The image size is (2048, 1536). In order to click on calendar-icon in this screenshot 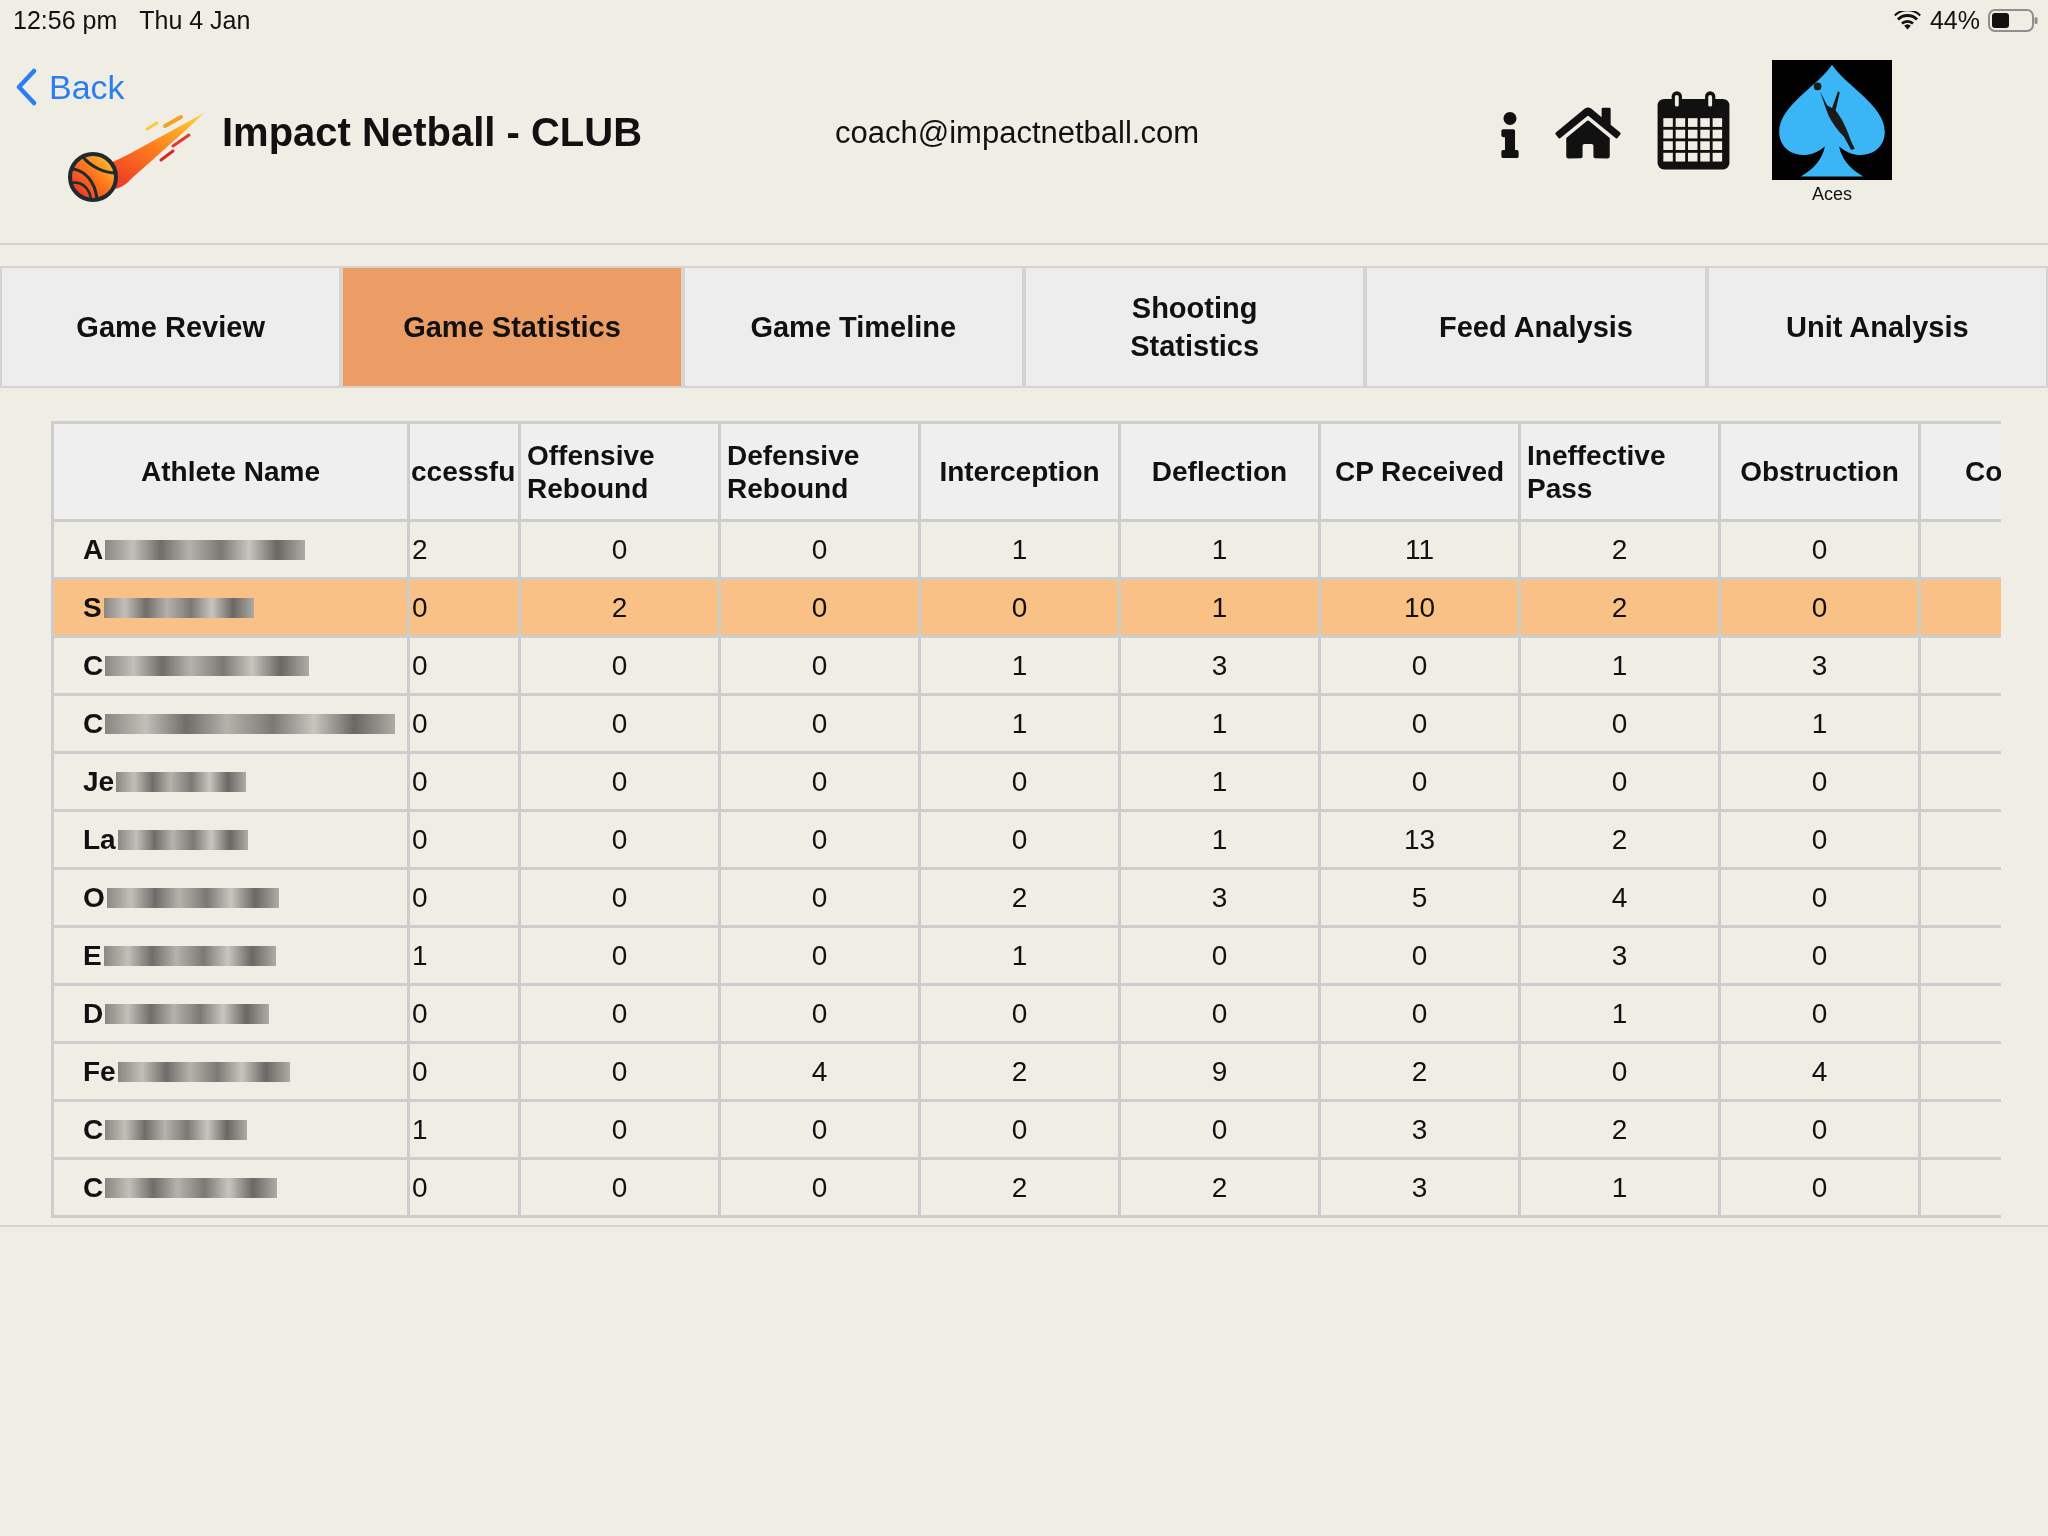, I will do `click(1693, 131)`.